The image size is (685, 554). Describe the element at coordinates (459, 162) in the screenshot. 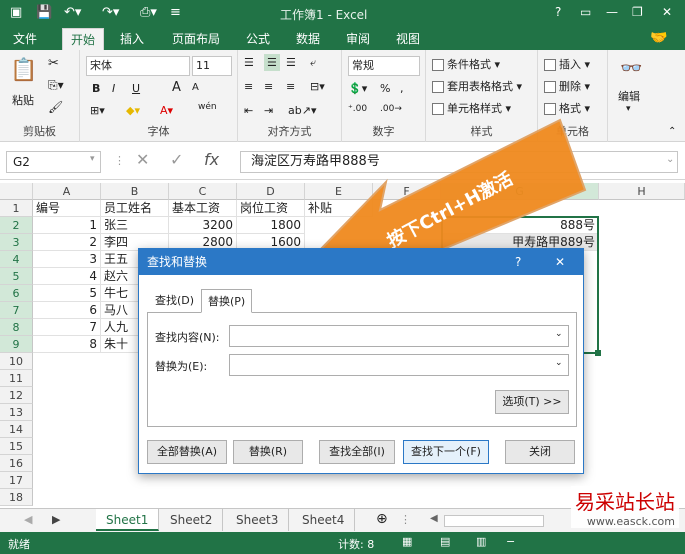

I see `formula-input: 海淀区万寿路甲888号` at that location.